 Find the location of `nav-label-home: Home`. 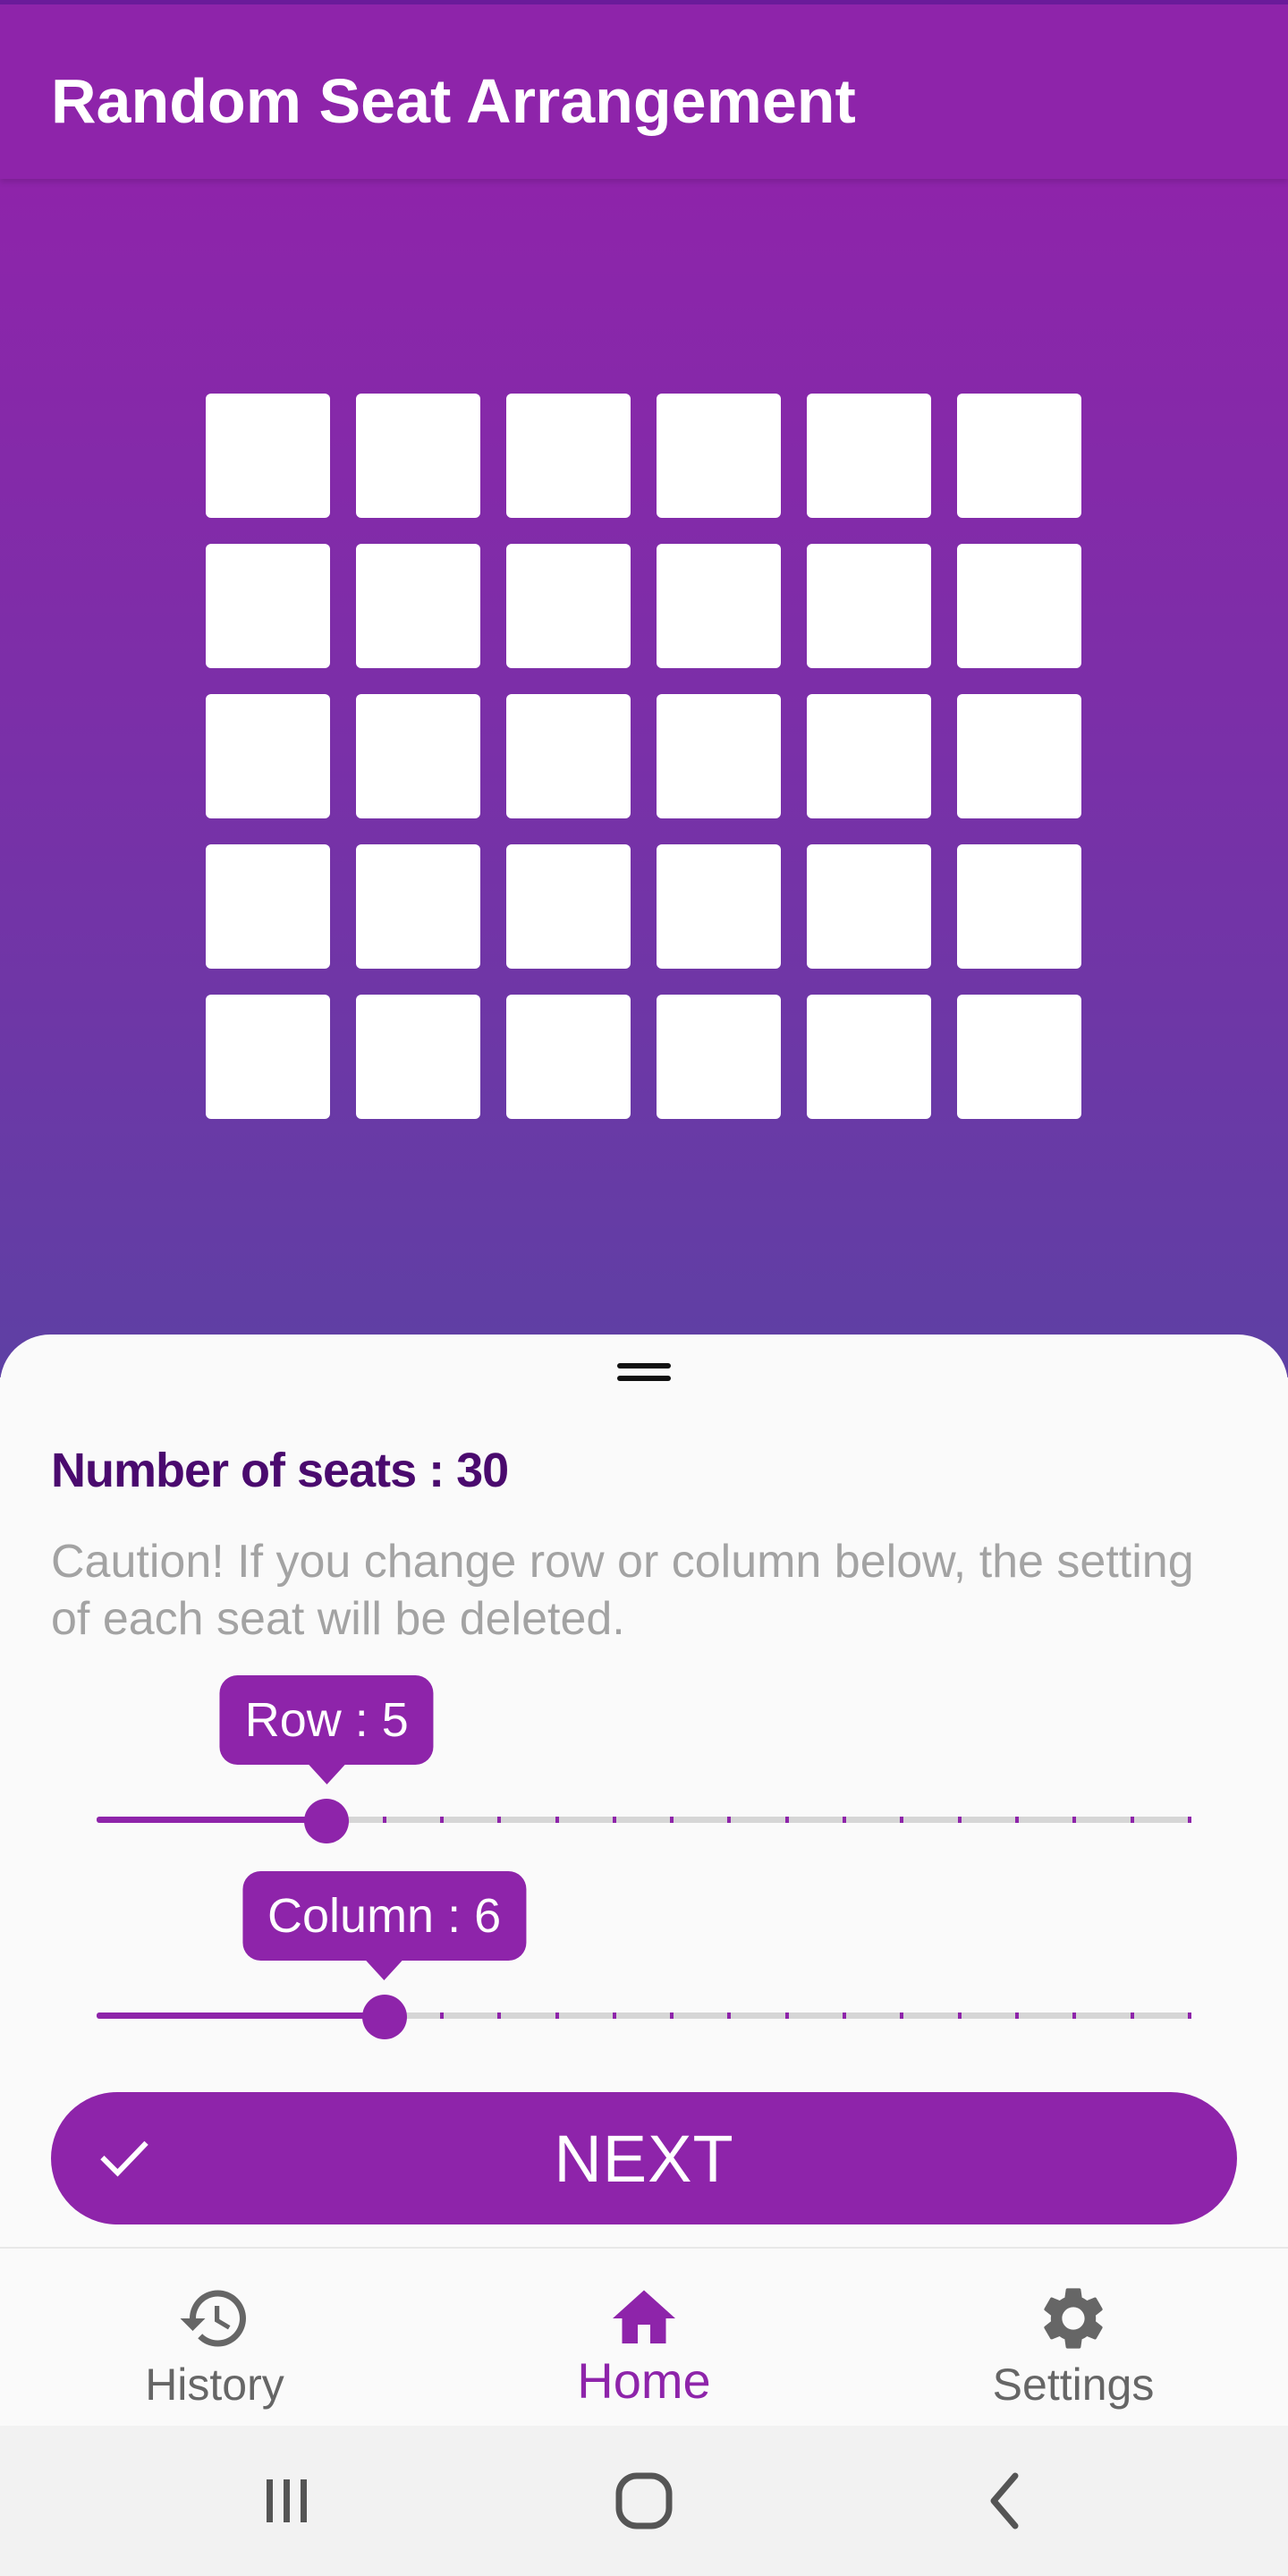

nav-label-home: Home is located at coordinates (644, 2380).